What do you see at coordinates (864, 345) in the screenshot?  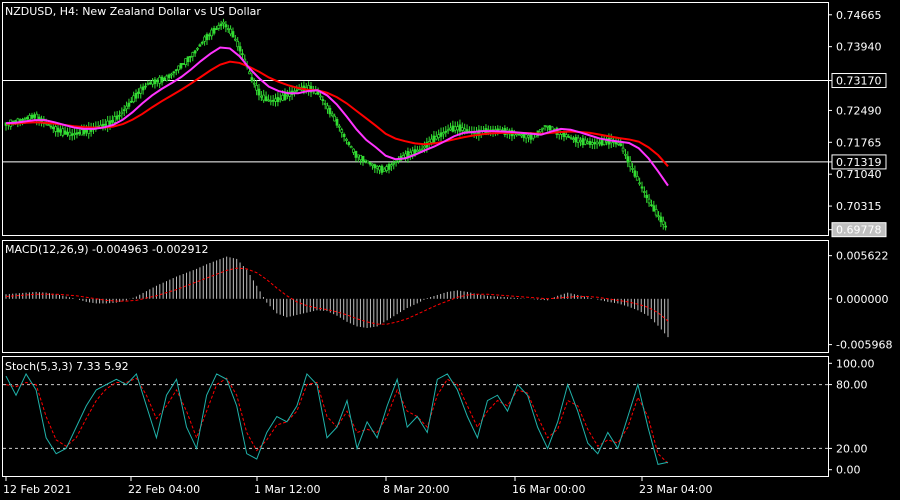 I see `macd-axis-label: -0.005968` at bounding box center [864, 345].